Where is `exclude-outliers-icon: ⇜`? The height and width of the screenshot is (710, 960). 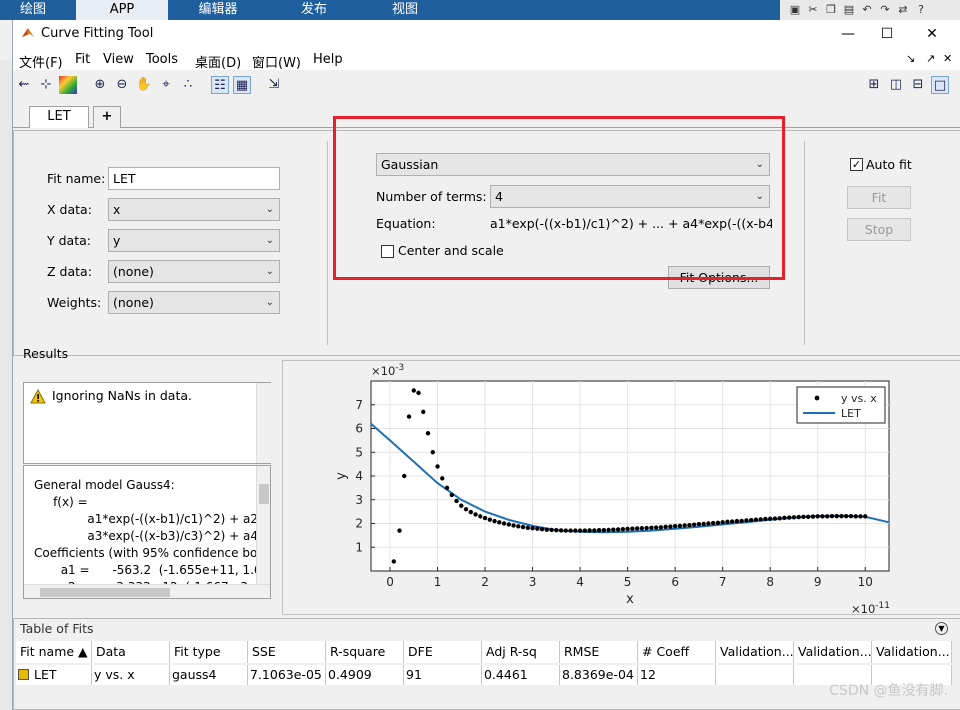 exclude-outliers-icon: ⇜ is located at coordinates (24, 85).